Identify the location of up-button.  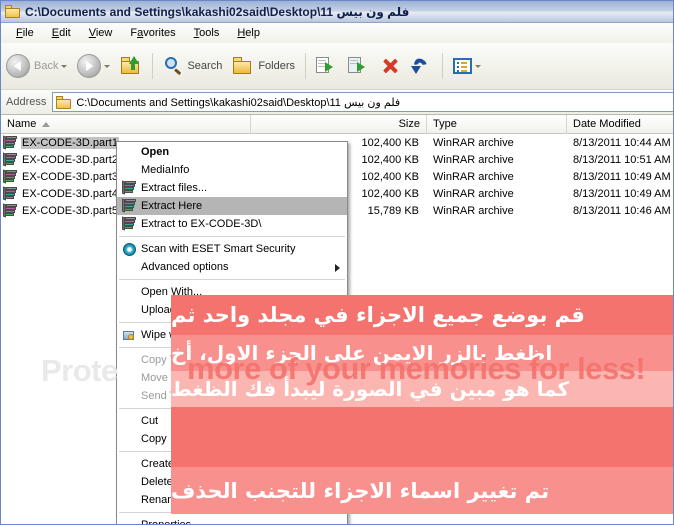
(131, 66).